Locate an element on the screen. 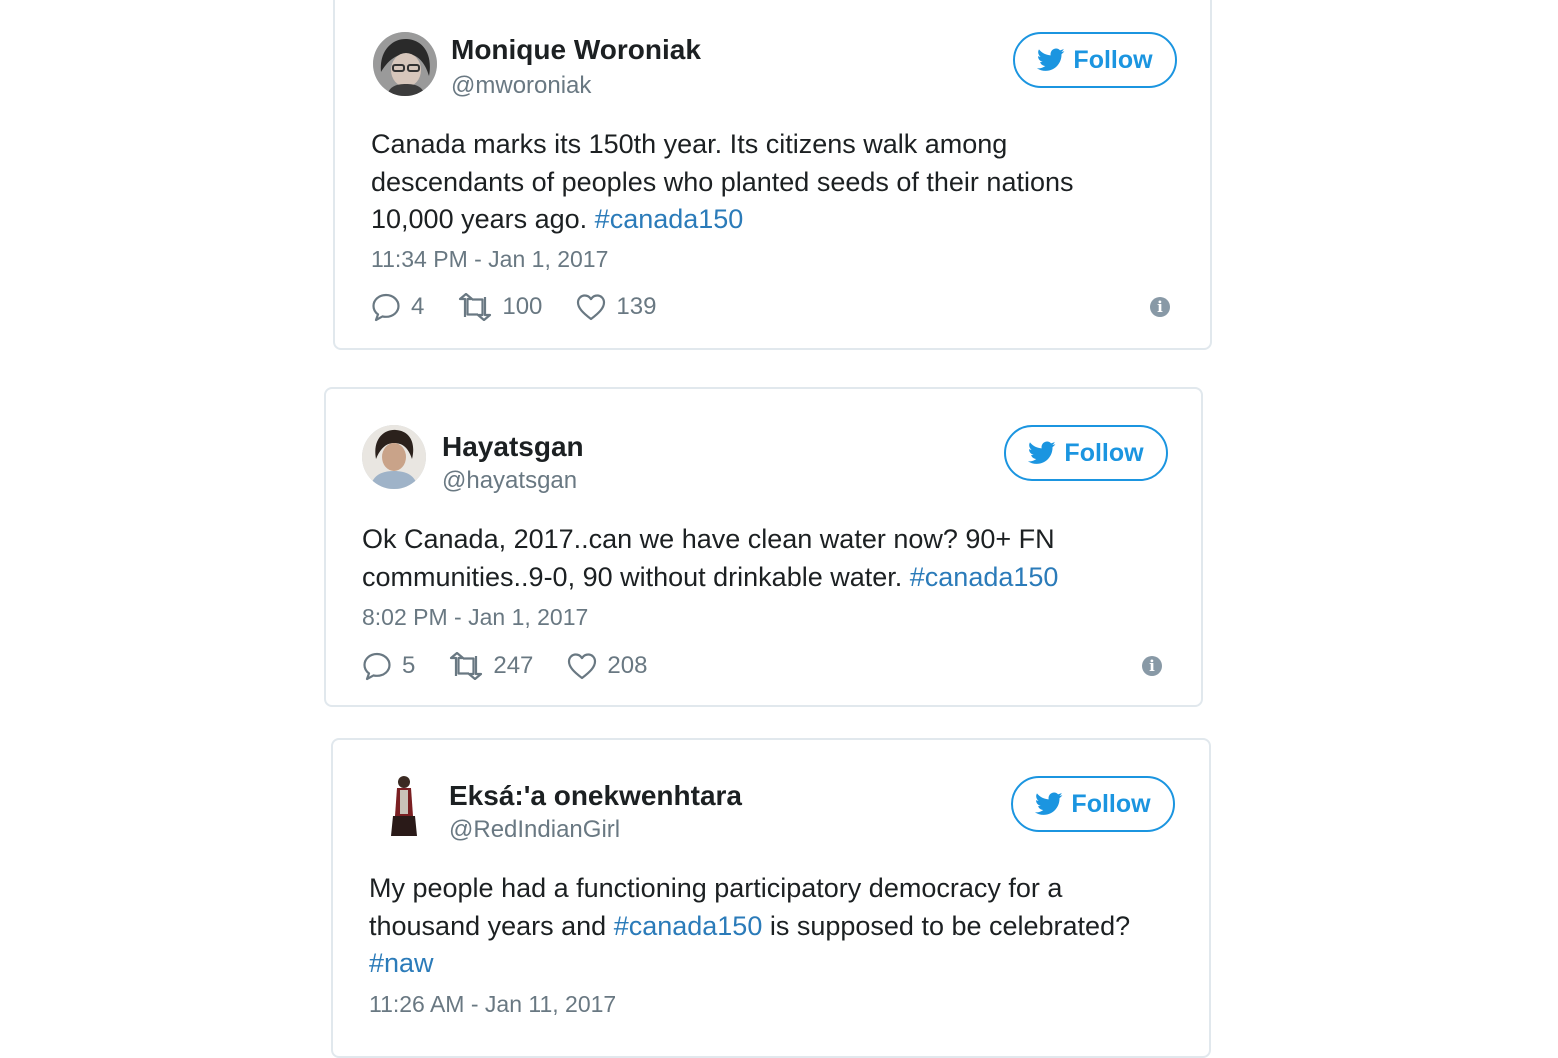 The height and width of the screenshot is (1058, 1558). like-action: 208 is located at coordinates (607, 666).